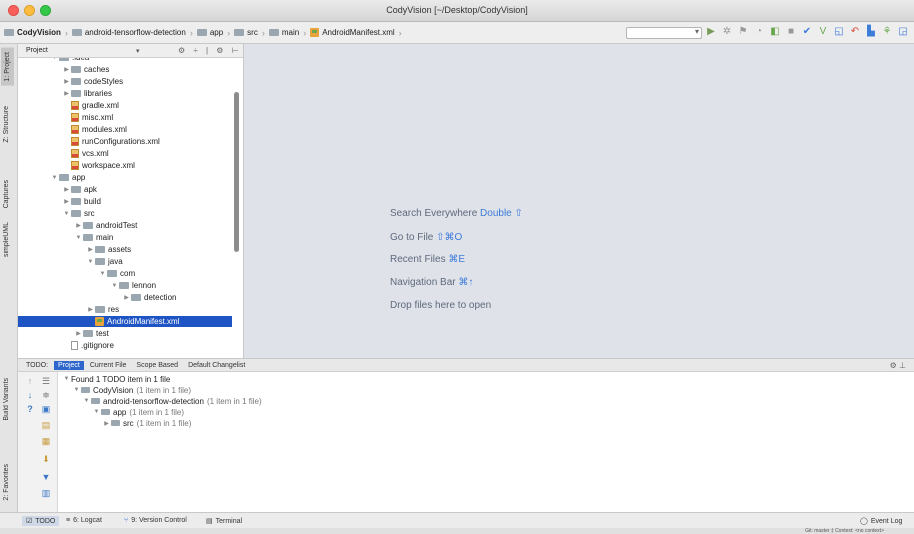 This screenshot has width=914, height=534. I want to click on tab-build-variants: Build Variants, so click(6, 399).